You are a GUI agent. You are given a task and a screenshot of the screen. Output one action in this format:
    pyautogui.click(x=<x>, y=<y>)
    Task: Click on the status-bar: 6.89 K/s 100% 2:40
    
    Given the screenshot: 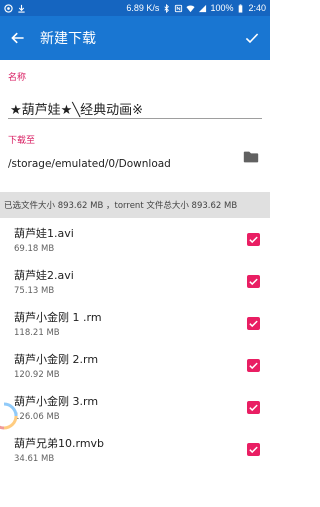 What is the action you would take?
    pyautogui.click(x=135, y=8)
    